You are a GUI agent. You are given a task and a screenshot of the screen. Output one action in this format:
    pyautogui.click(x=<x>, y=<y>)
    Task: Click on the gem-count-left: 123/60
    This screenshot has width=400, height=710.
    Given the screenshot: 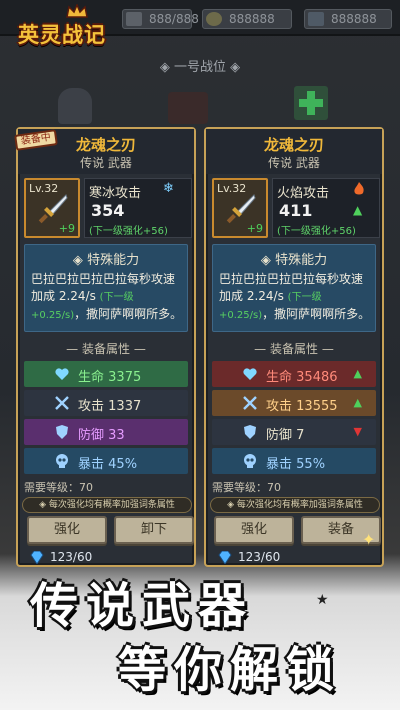 What is the action you would take?
    pyautogui.click(x=61, y=558)
    